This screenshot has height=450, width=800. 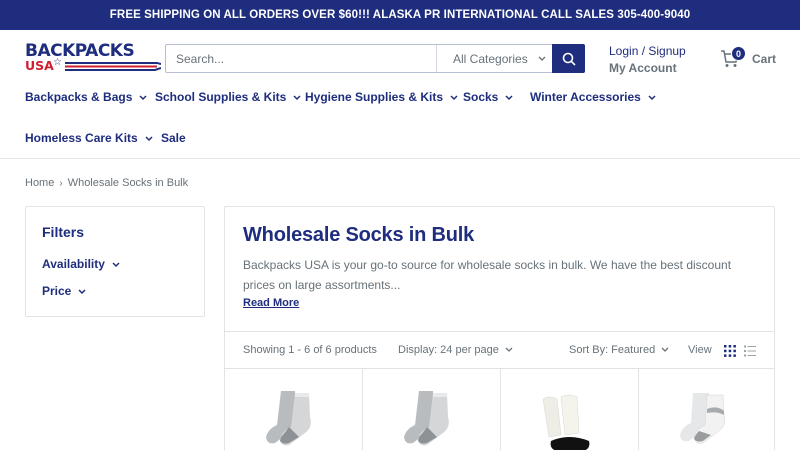 I want to click on my-account-link: My Account, so click(x=647, y=68).